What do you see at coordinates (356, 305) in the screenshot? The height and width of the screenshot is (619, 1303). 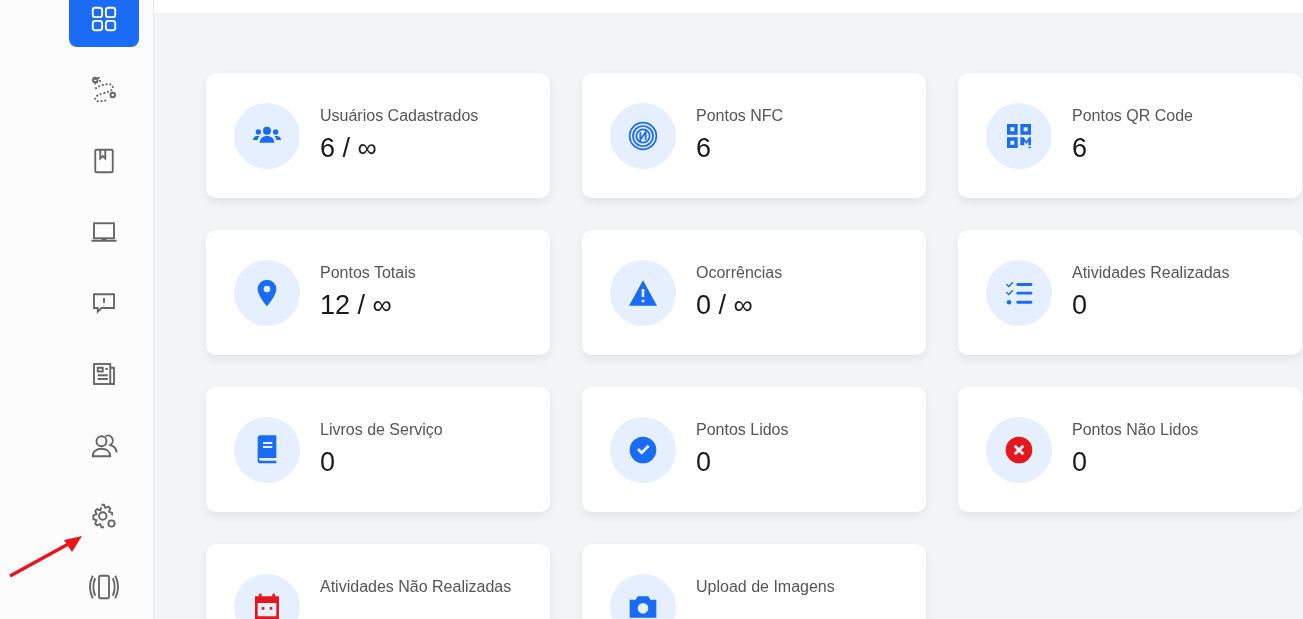 I see `card-value: 12 / ∞` at bounding box center [356, 305].